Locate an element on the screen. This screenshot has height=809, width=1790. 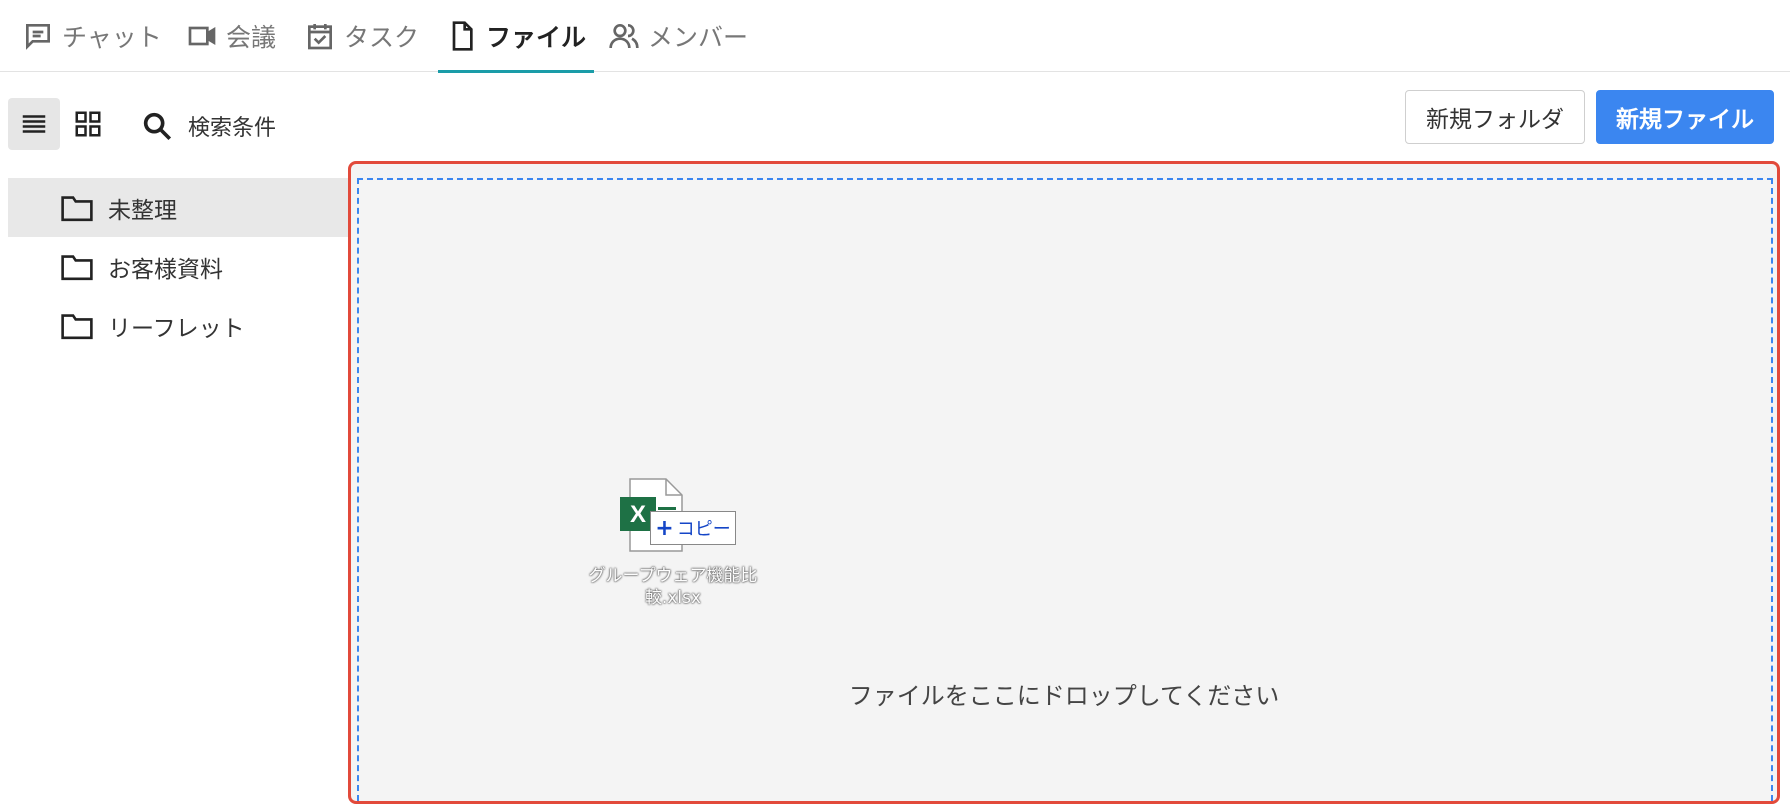
new-file-button: 新規ファイル is located at coordinates (1685, 117).